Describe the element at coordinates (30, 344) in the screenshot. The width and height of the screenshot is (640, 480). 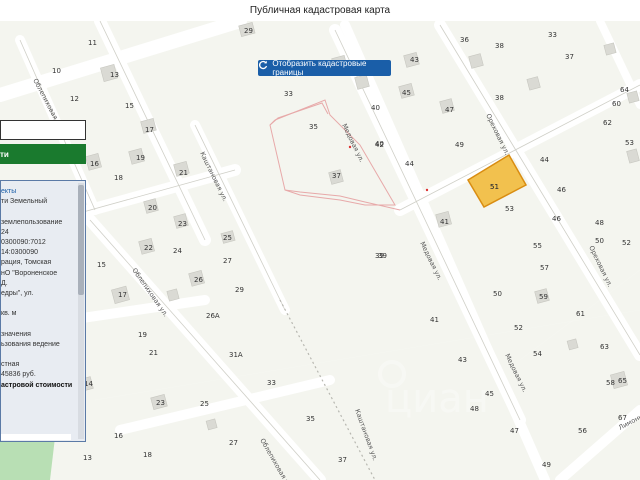
I see `info-line: ьзования ведение` at that location.